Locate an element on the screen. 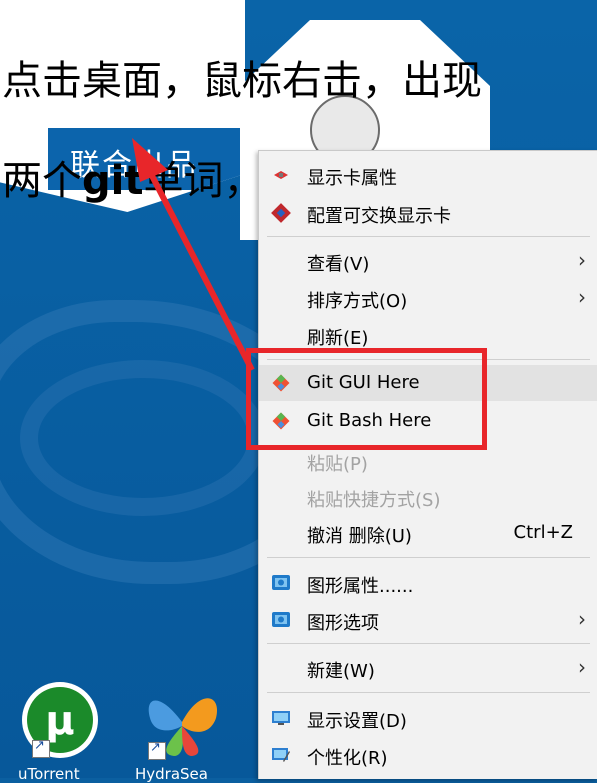 This screenshot has height=783, width=597. switchable-graphics-icon is located at coordinates (281, 213).